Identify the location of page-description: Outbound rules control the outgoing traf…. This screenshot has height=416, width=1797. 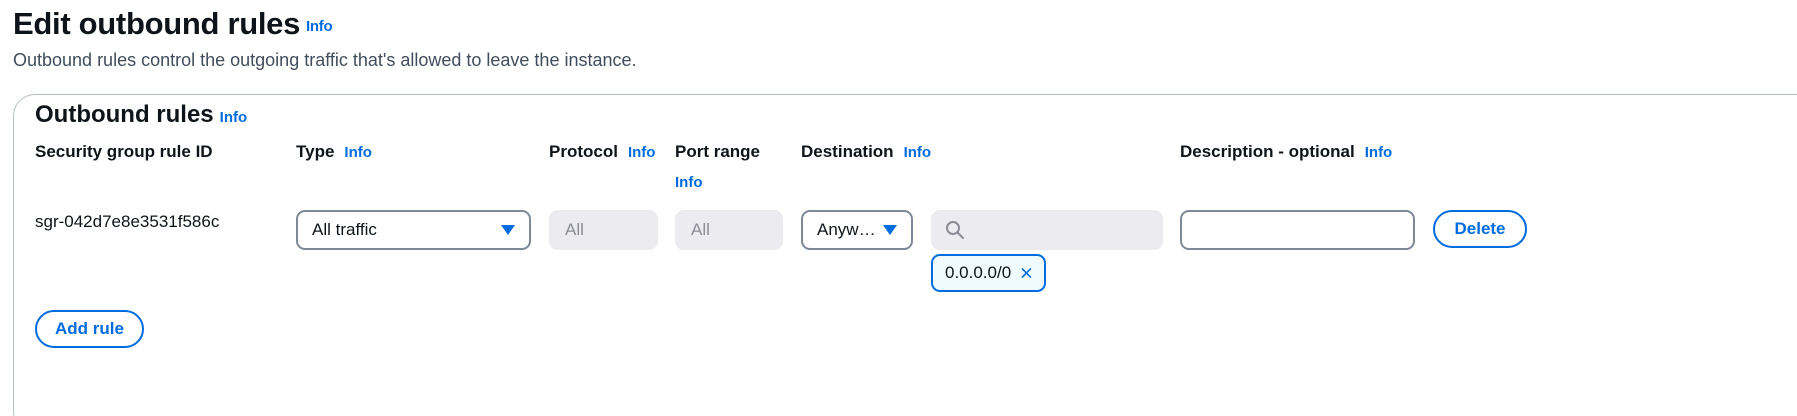
(325, 60).